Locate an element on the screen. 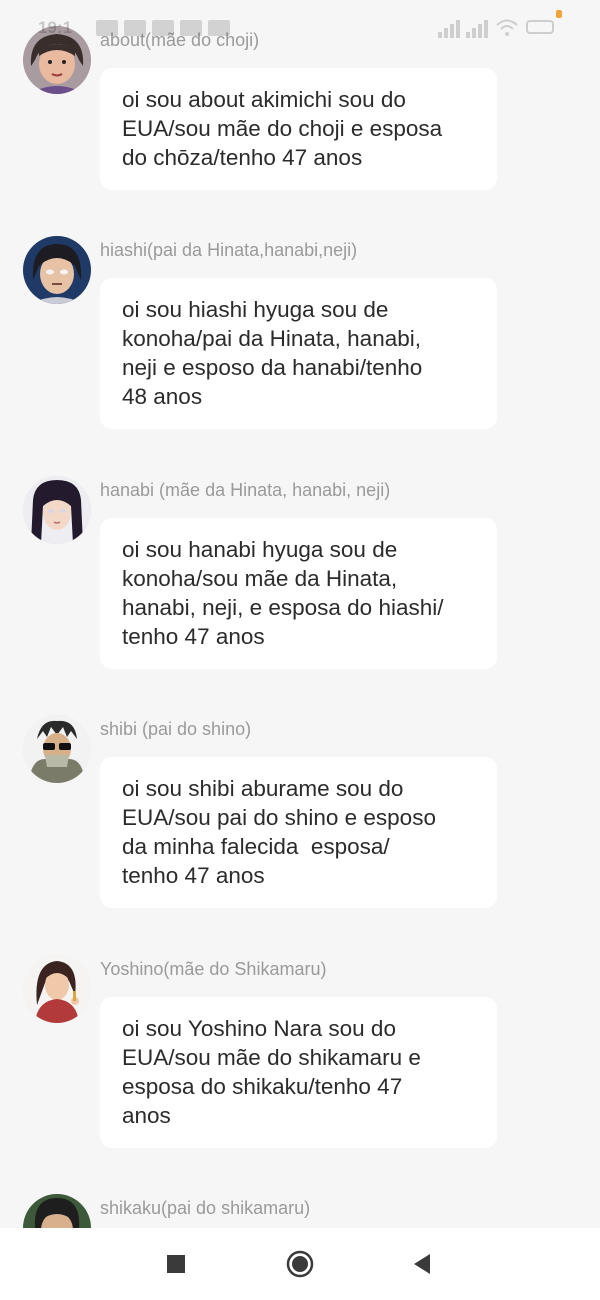 The height and width of the screenshot is (1300, 600). back-button is located at coordinates (422, 1264).